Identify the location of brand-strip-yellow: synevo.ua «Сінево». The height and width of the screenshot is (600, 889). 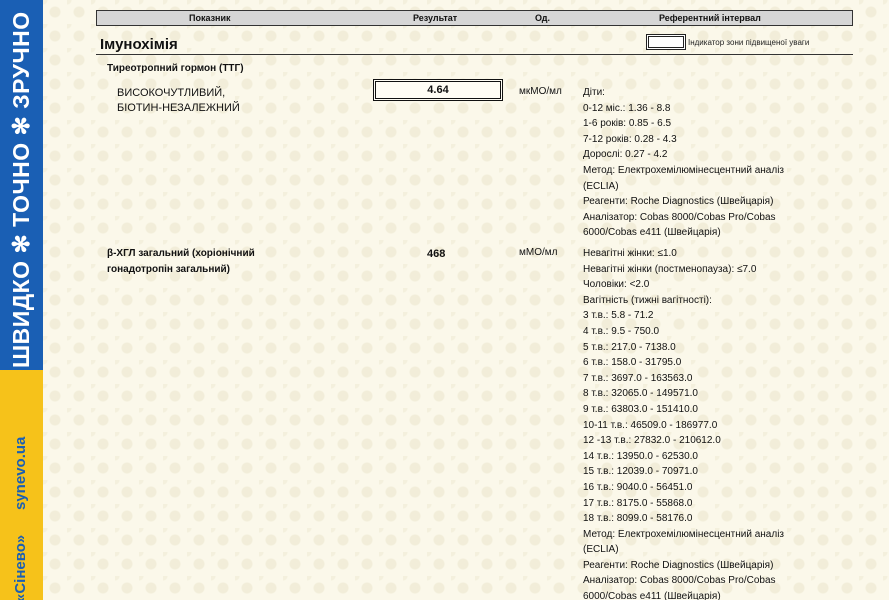
(21, 485).